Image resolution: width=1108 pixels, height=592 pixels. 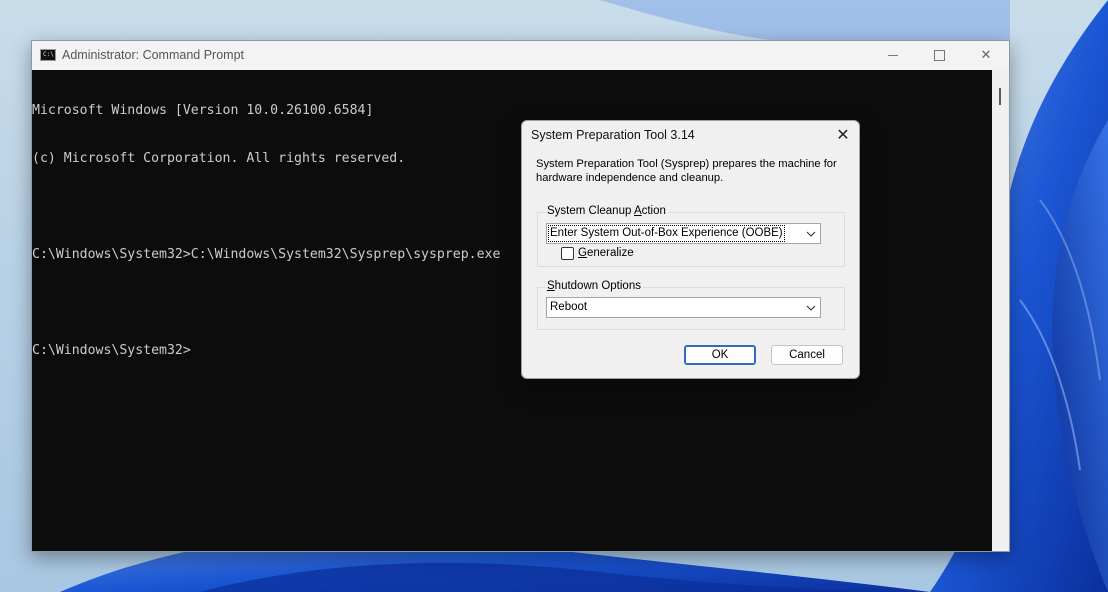 What do you see at coordinates (569, 307) in the screenshot?
I see `shutdown-option-value: Reboot` at bounding box center [569, 307].